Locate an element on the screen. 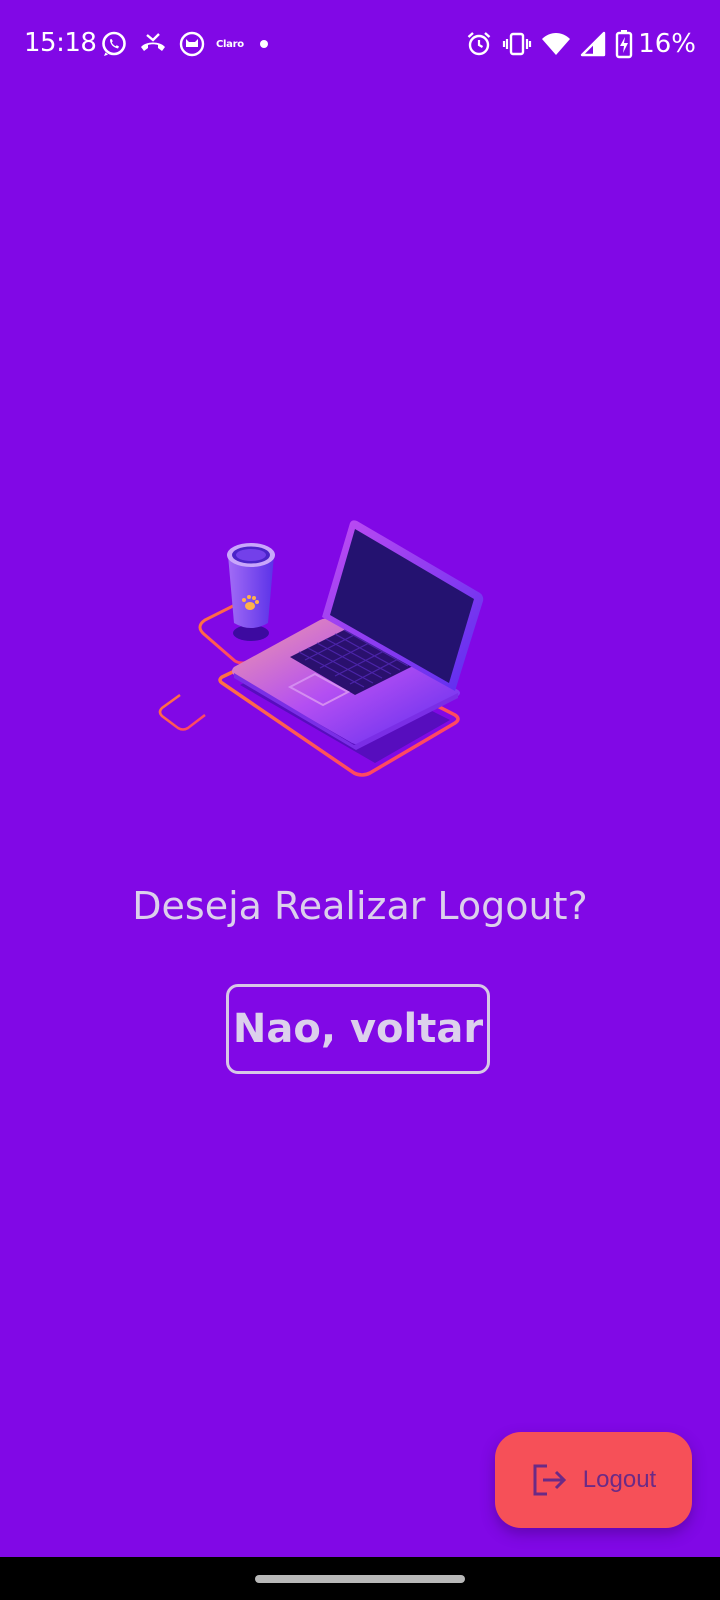 The height and width of the screenshot is (1600, 720). status-bar: 15:18 Claro 16% is located at coordinates (360, 44).